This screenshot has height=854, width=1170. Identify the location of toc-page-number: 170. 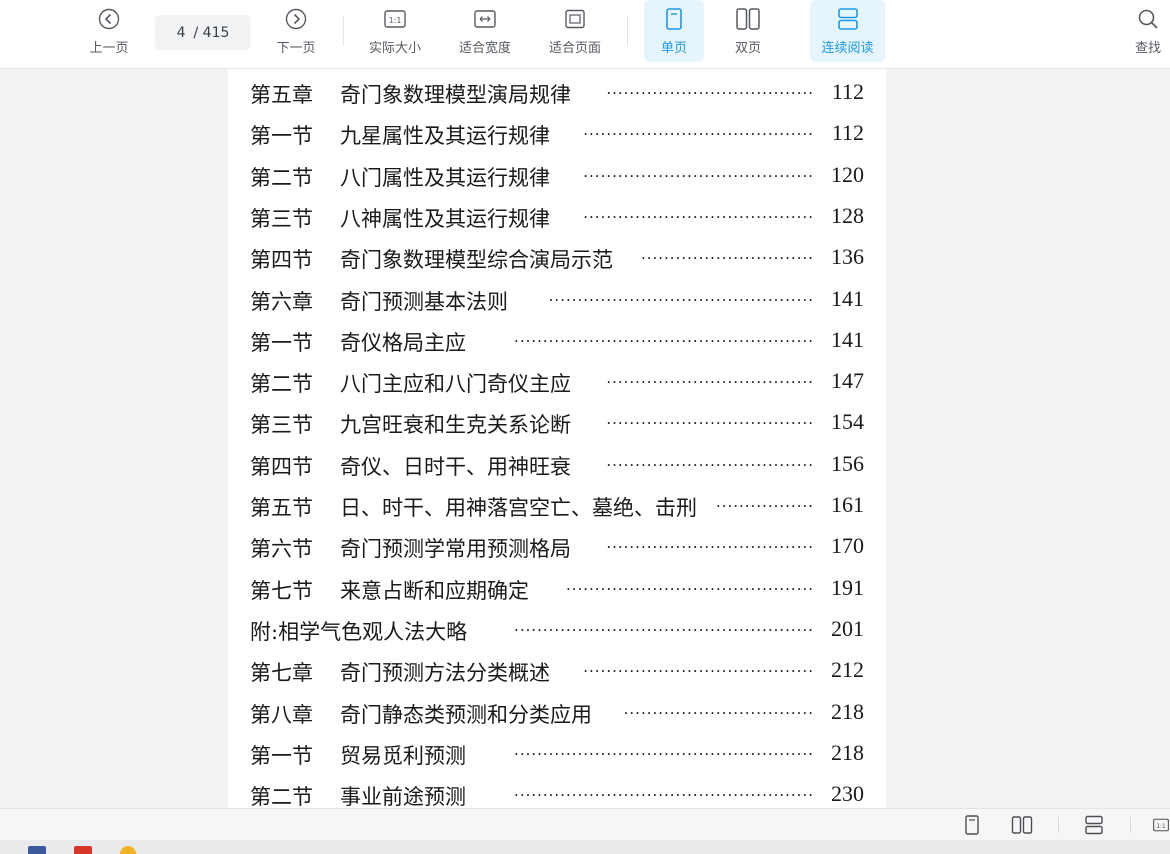
(847, 546).